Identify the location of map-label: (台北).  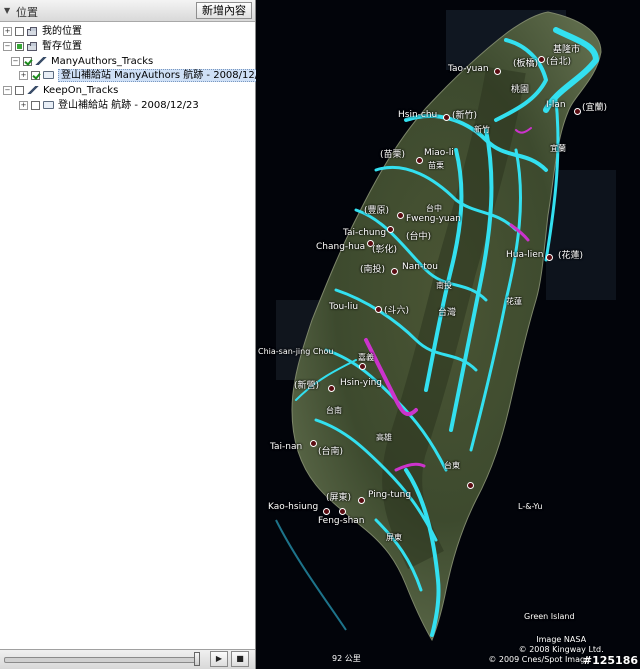
(559, 62).